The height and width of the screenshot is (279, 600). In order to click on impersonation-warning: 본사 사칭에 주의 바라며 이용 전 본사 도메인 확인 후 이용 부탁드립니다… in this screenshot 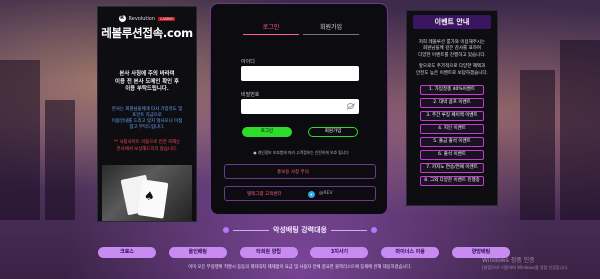, I will do `click(147, 82)`.